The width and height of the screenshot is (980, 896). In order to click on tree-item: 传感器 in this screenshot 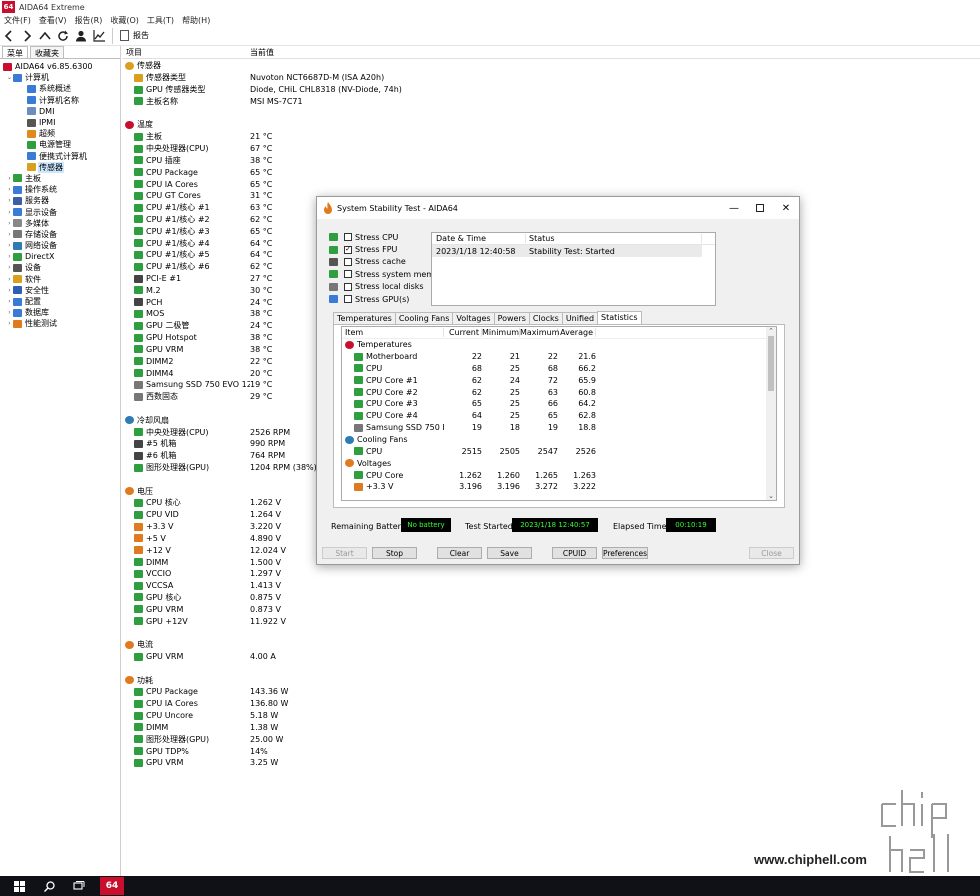, I will do `click(60, 167)`.